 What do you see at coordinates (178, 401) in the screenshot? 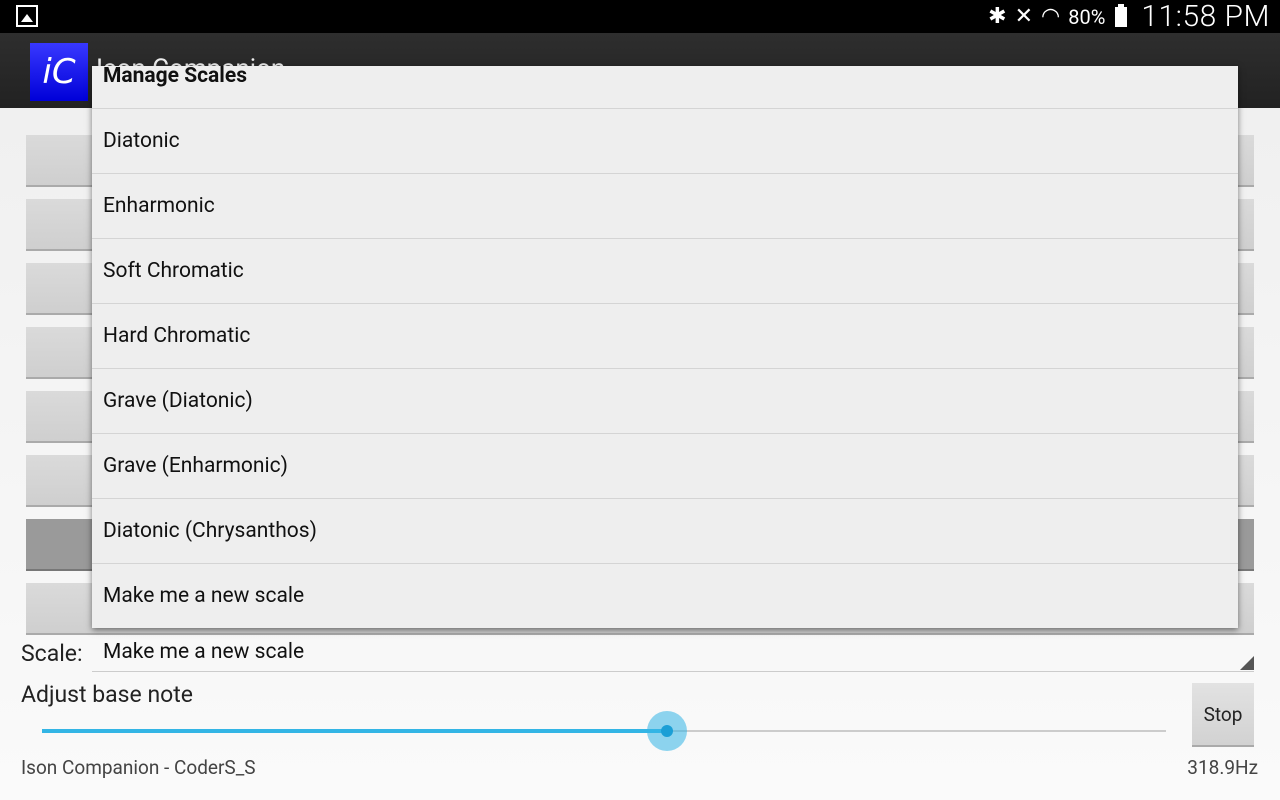
I see `dropdown-item-label: Grave (Diatonic)` at bounding box center [178, 401].